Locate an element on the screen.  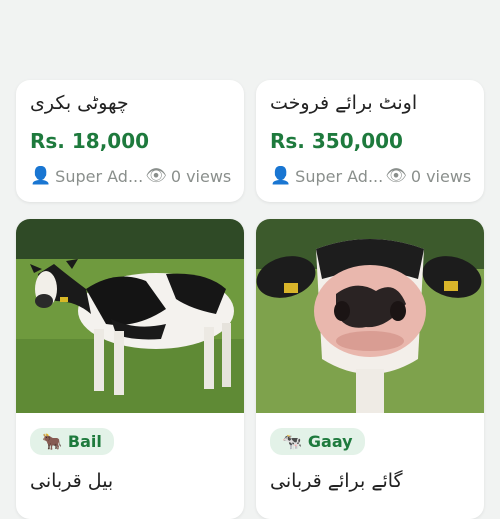
cow-icon: 🐄 is located at coordinates (292, 441).